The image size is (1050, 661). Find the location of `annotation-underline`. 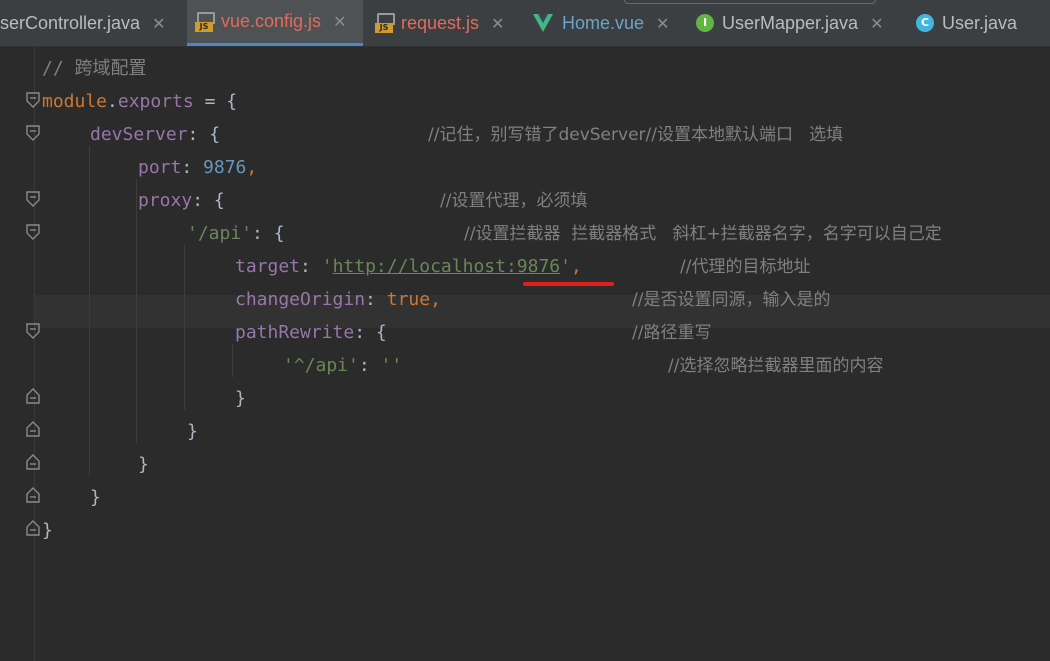

annotation-underline is located at coordinates (568, 284).